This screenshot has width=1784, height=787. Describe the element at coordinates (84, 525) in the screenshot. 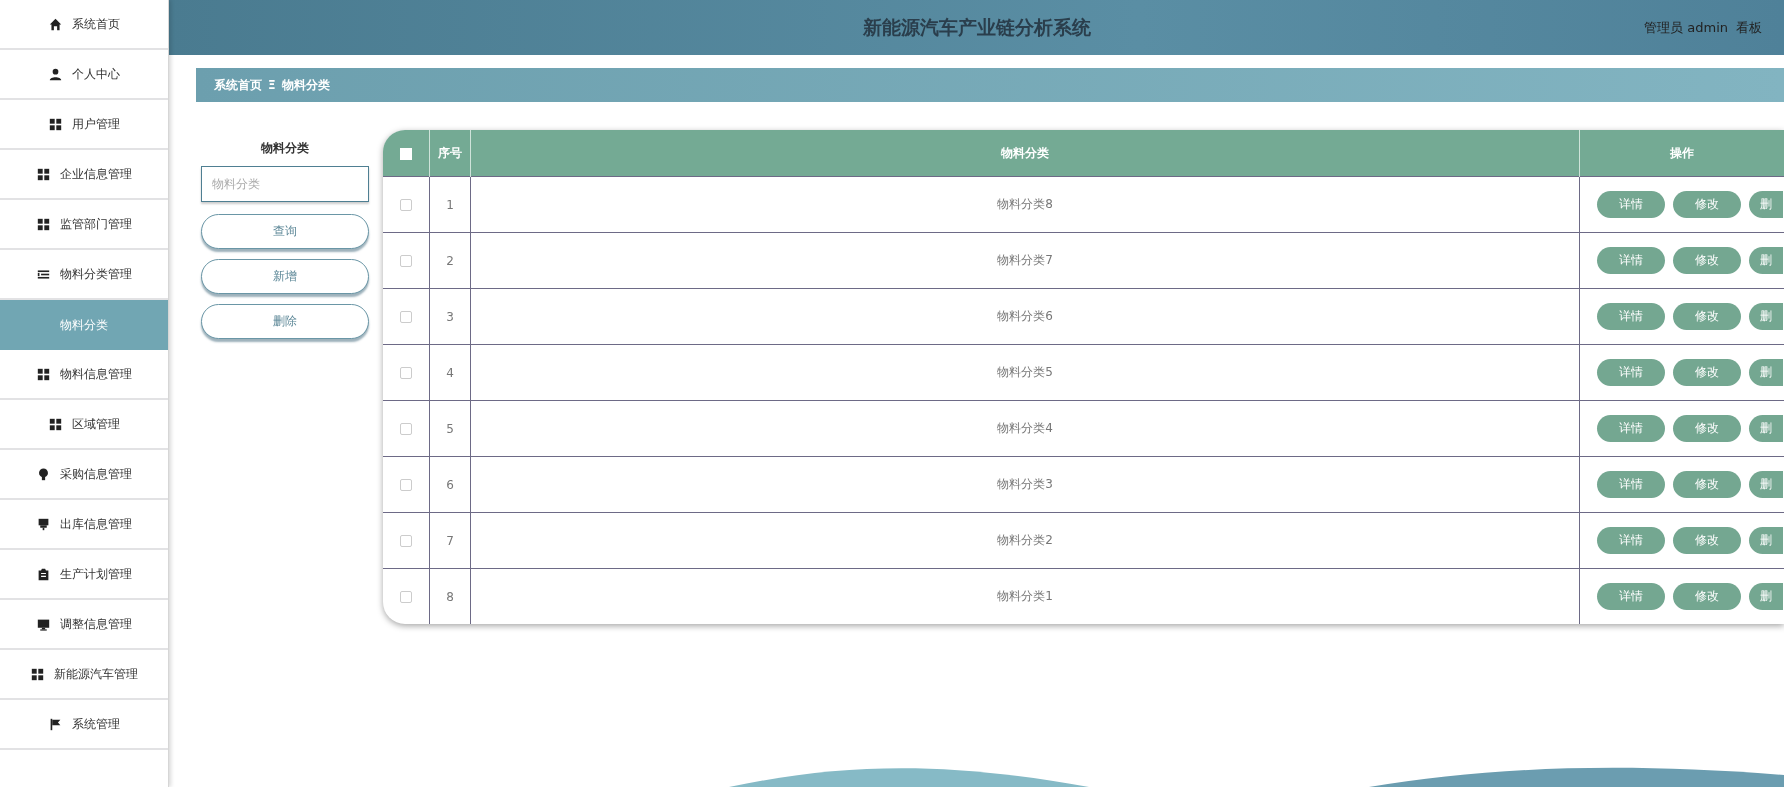

I see `sidebar-item: 出库信息管理` at that location.